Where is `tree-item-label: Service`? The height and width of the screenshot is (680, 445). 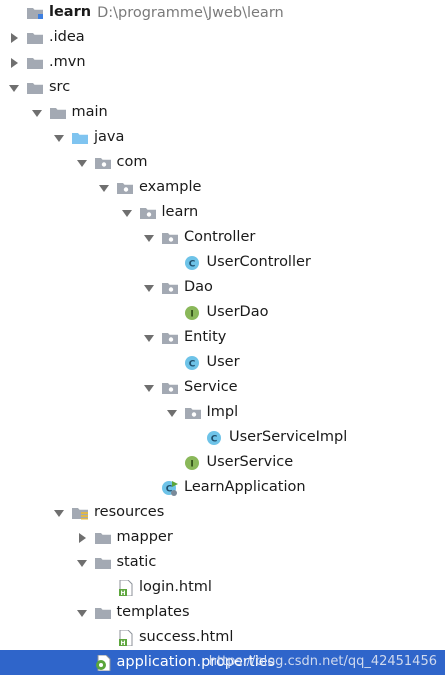
tree-item-label: Service is located at coordinates (211, 387).